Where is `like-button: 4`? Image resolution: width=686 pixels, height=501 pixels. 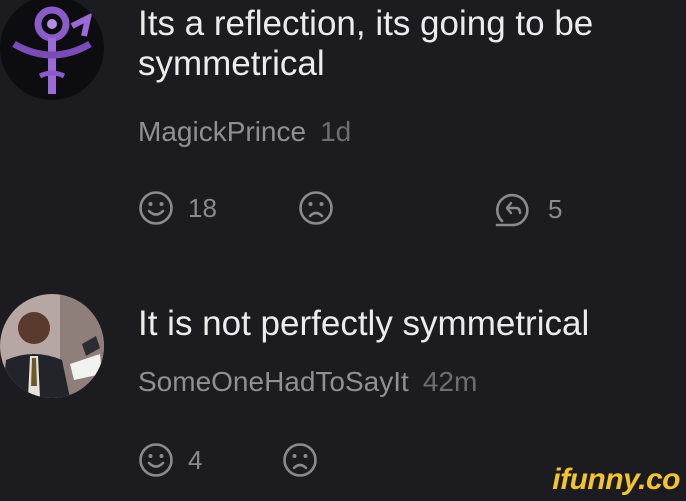
like-button: 4 is located at coordinates (170, 460).